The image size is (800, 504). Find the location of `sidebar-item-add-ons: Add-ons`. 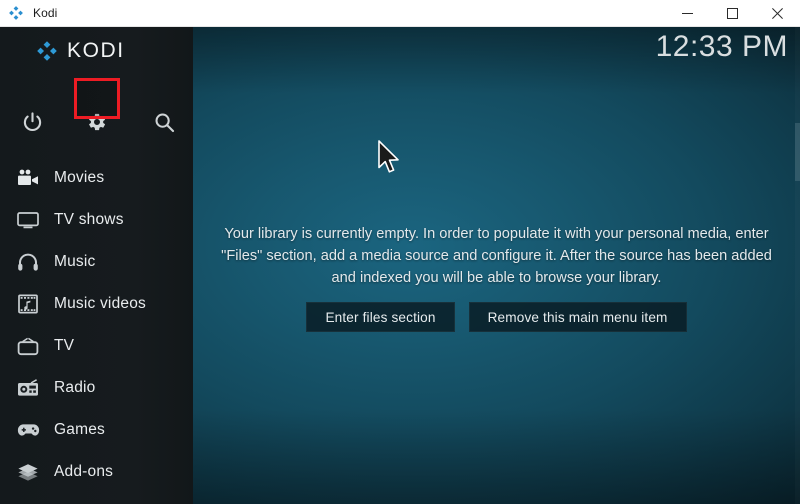

sidebar-item-add-ons: Add-ons is located at coordinates (96, 472).